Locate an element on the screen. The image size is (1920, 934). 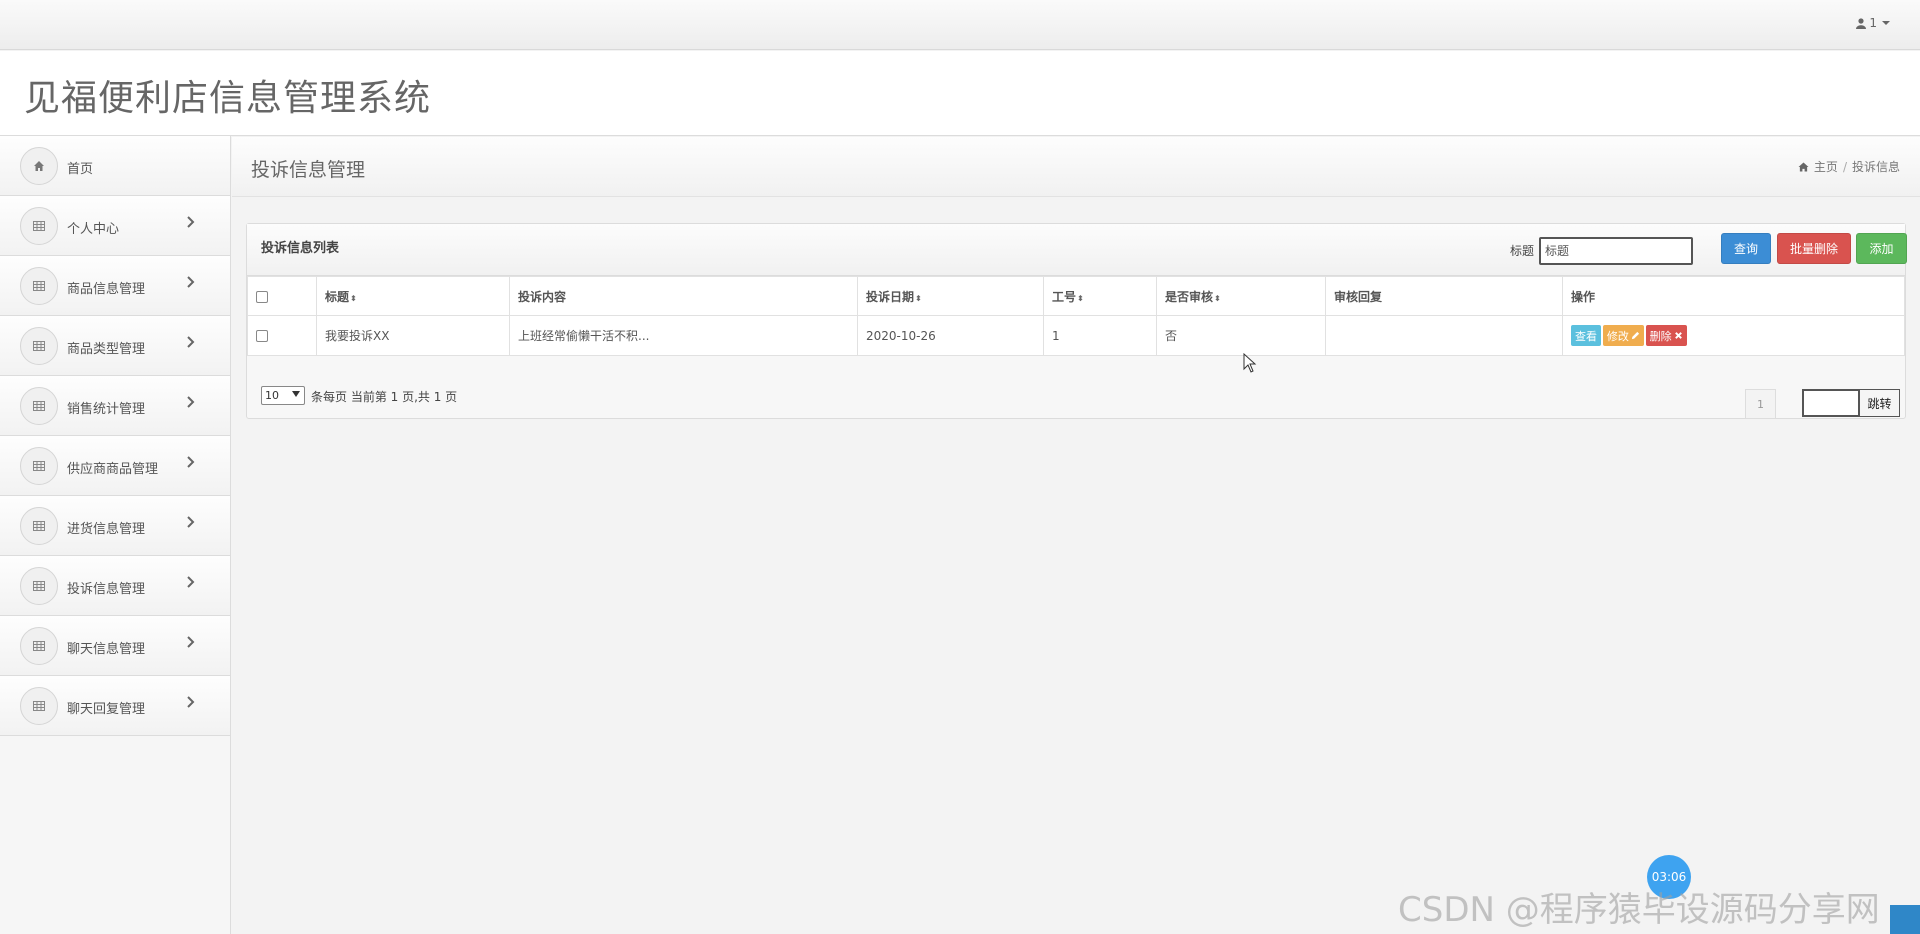
query-button: 查询 is located at coordinates (1746, 248).